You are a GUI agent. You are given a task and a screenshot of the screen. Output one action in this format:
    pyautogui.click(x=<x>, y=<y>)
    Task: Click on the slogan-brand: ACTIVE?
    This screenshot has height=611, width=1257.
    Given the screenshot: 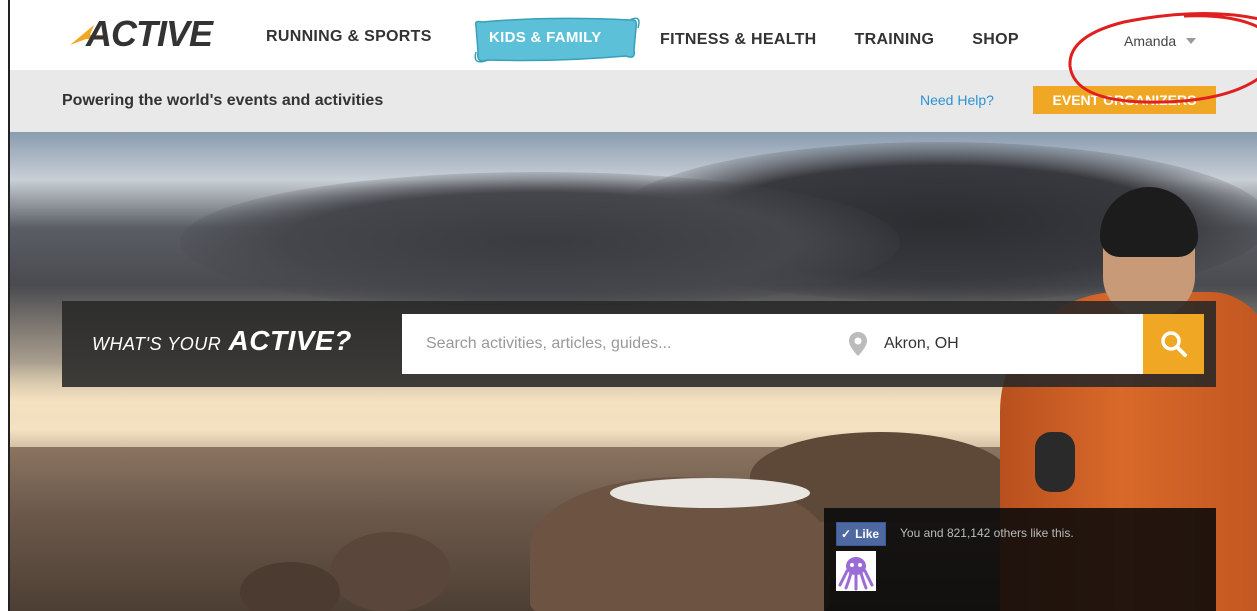 What is the action you would take?
    pyautogui.click(x=290, y=340)
    